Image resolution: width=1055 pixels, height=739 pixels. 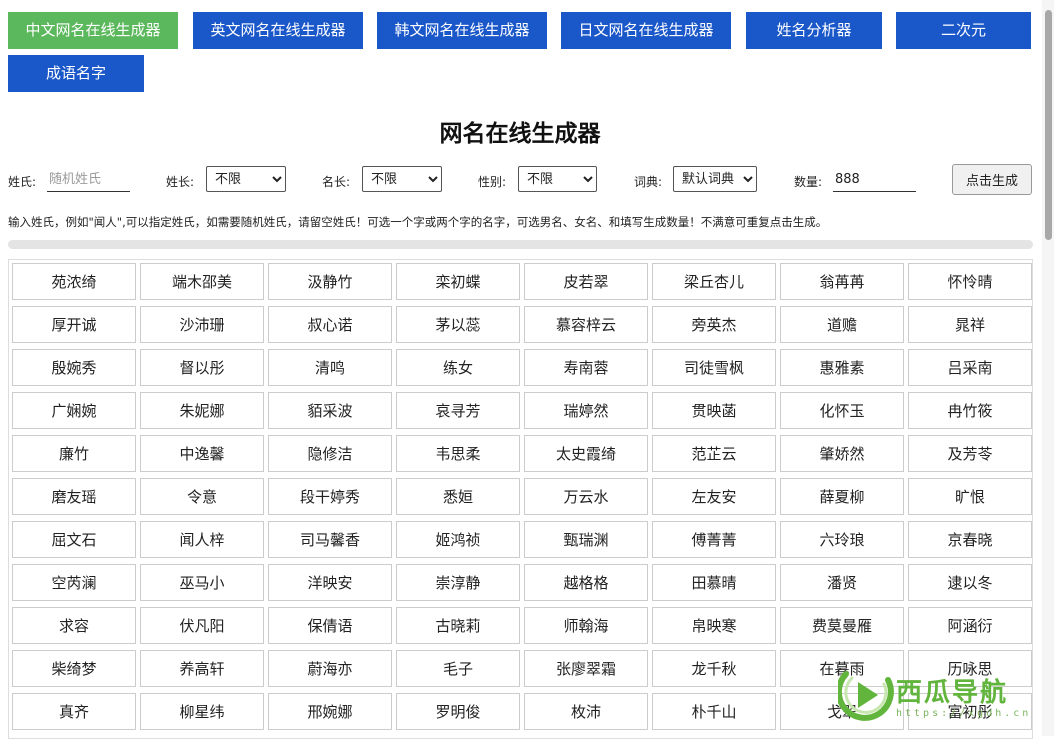 I want to click on name-cell: 阿涵衍, so click(x=970, y=625).